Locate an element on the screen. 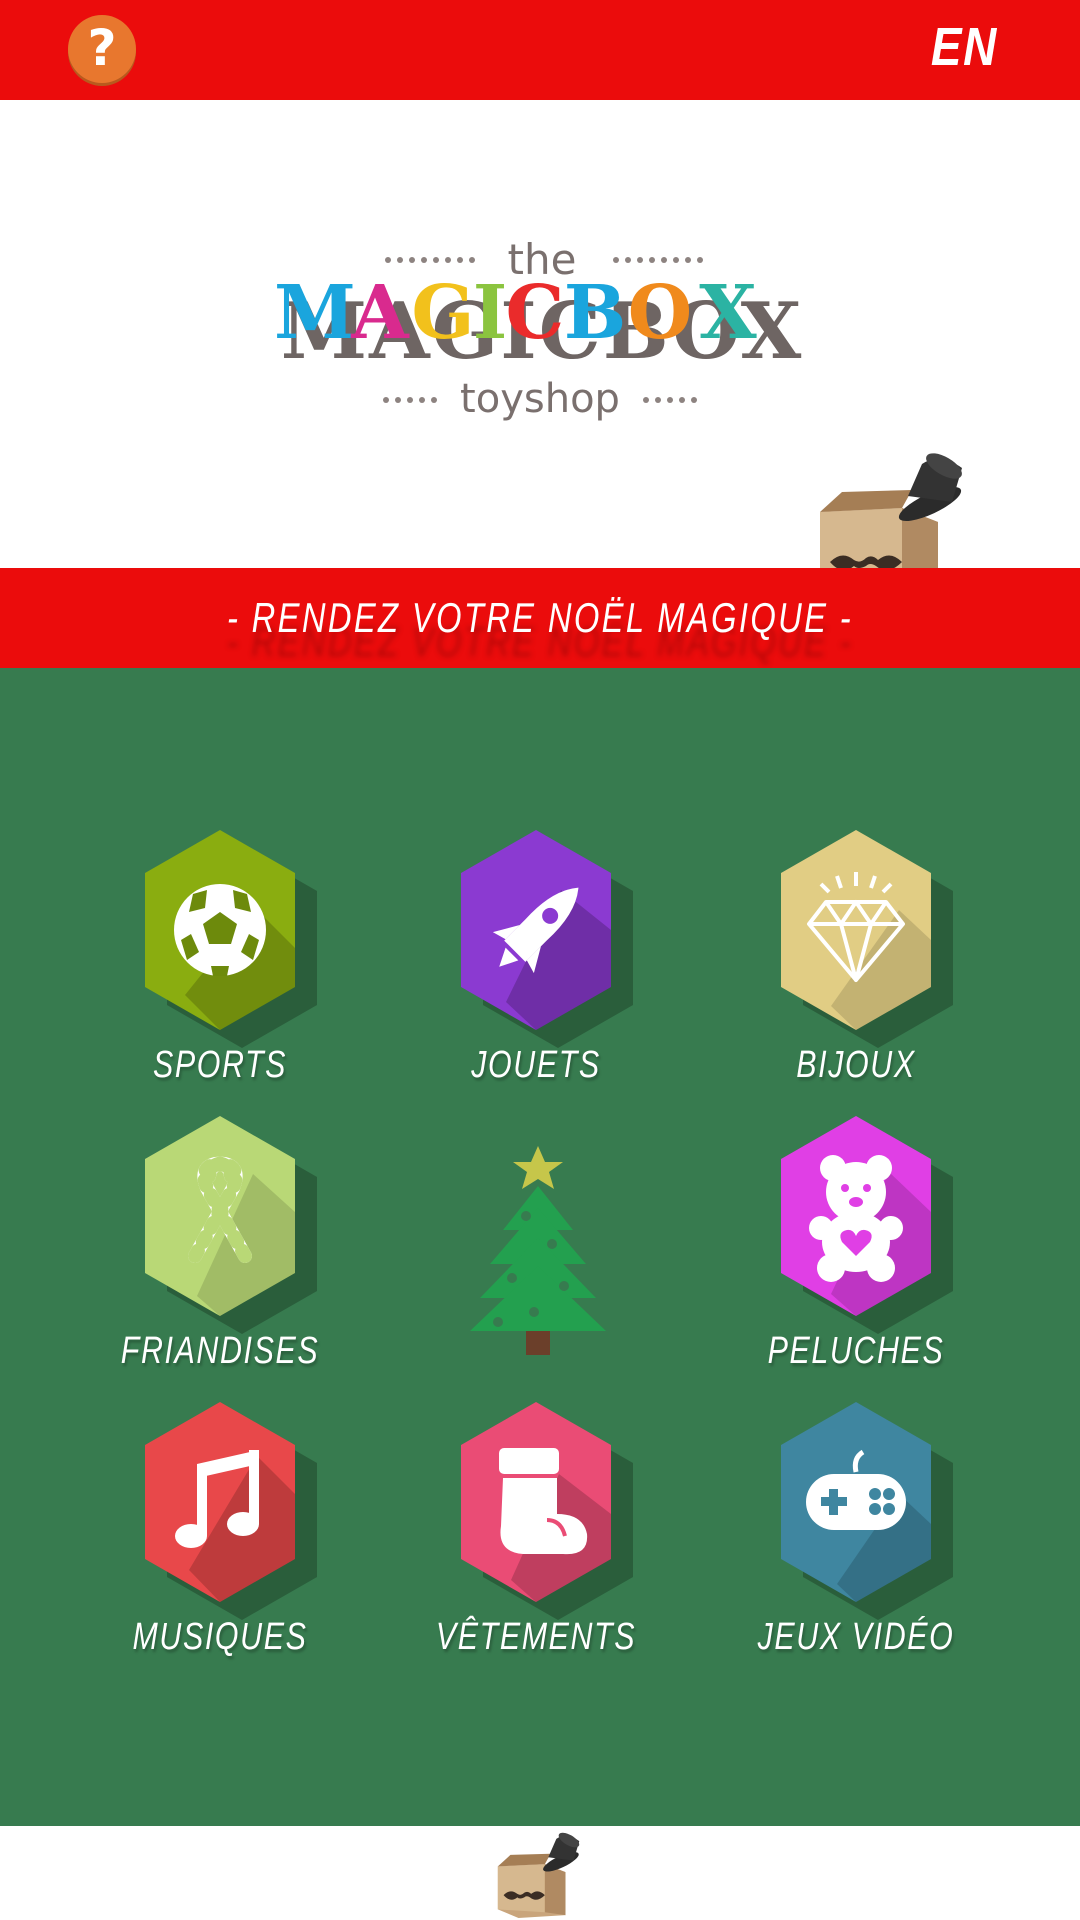  category-label: MUSIQUES is located at coordinates (220, 1637).